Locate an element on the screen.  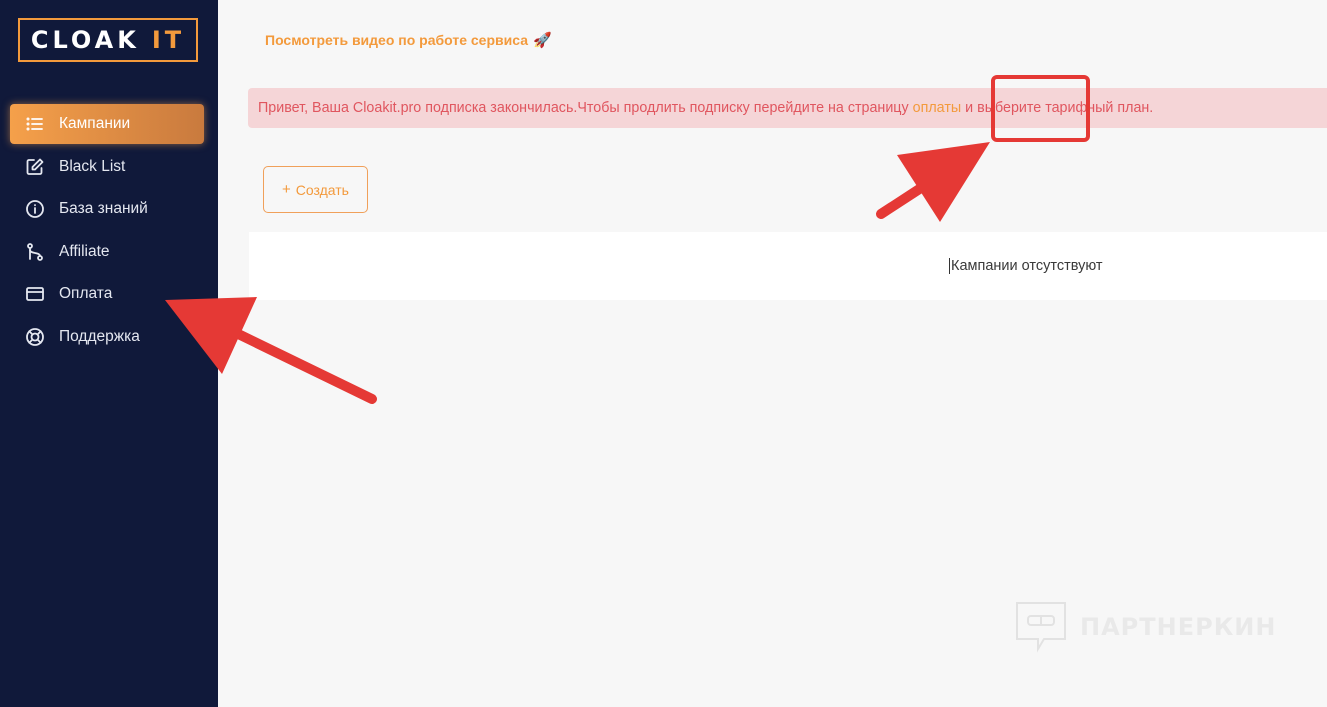
arrow-to-payment-link is located at coordinates (933, 182).